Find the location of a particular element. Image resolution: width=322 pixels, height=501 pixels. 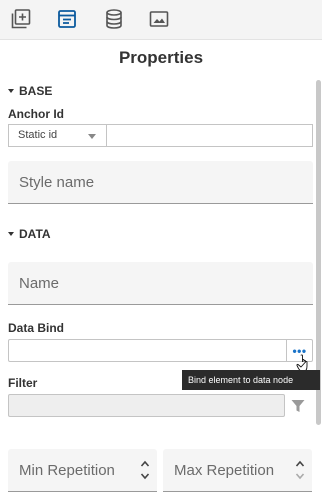

anchor-id-type-value: Static id is located at coordinates (38, 135).